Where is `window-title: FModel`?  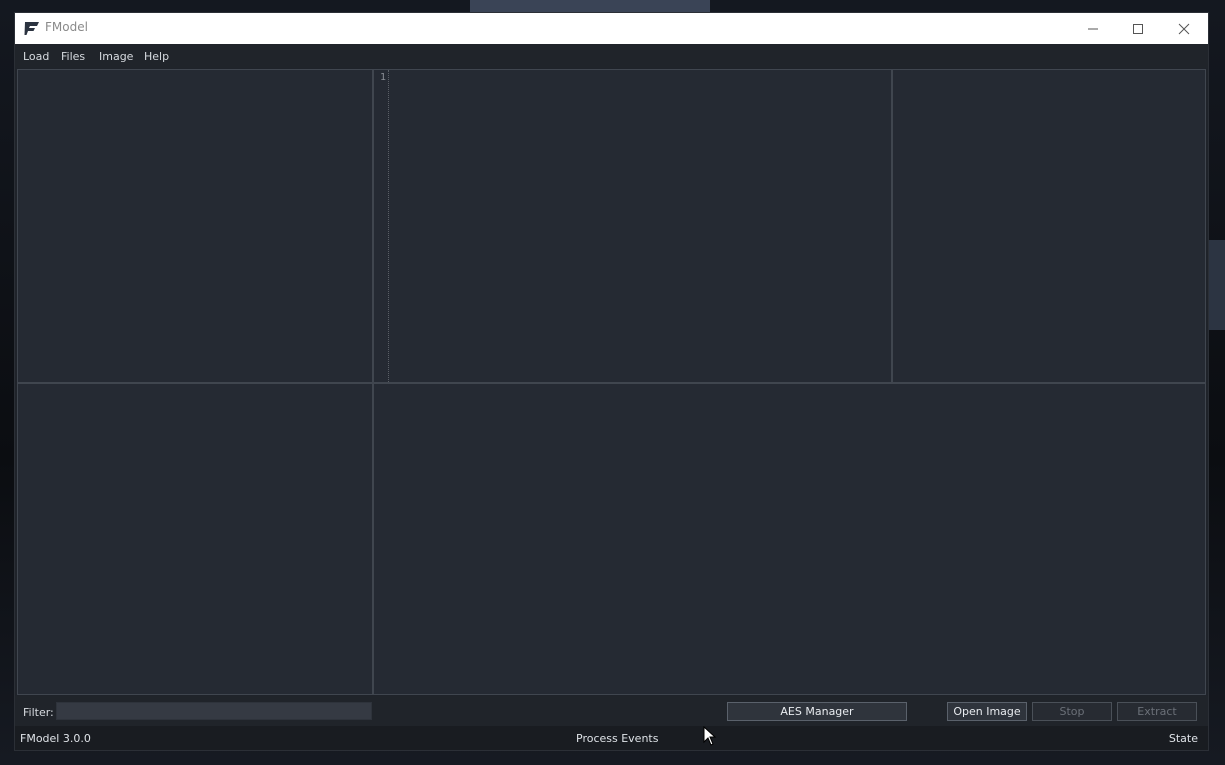
window-title: FModel is located at coordinates (66, 27).